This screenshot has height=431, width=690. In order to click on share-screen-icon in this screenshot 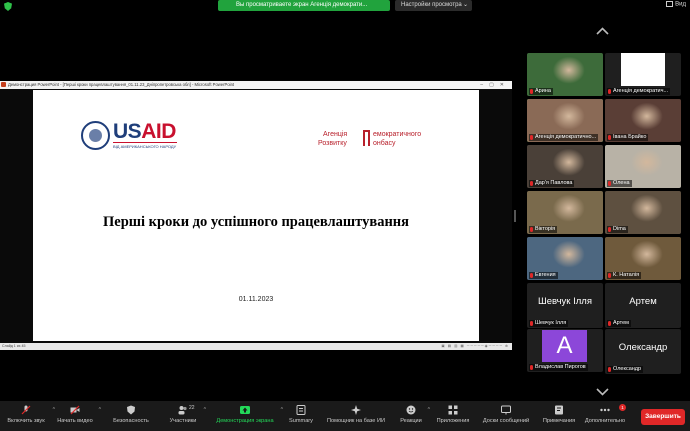, I will do `click(245, 410)`.